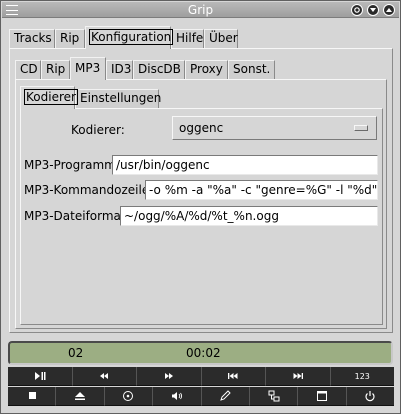 Image resolution: width=401 pixels, height=414 pixels. What do you see at coordinates (119, 69) in the screenshot?
I see `tab-id3: ID3` at bounding box center [119, 69].